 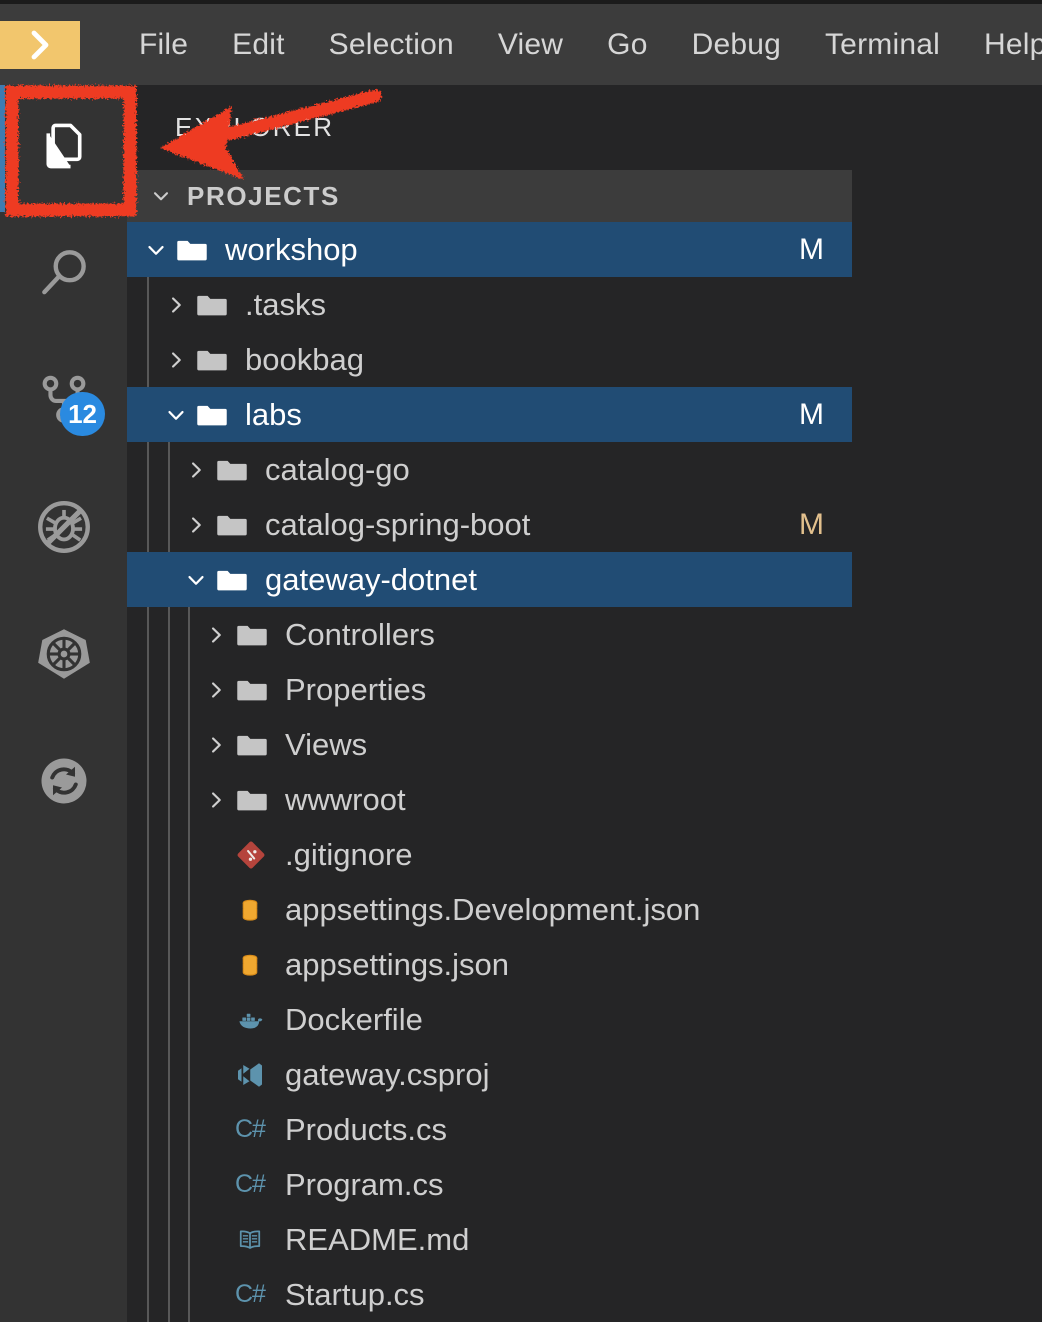 I want to click on menu-item-go: Go, so click(x=627, y=45).